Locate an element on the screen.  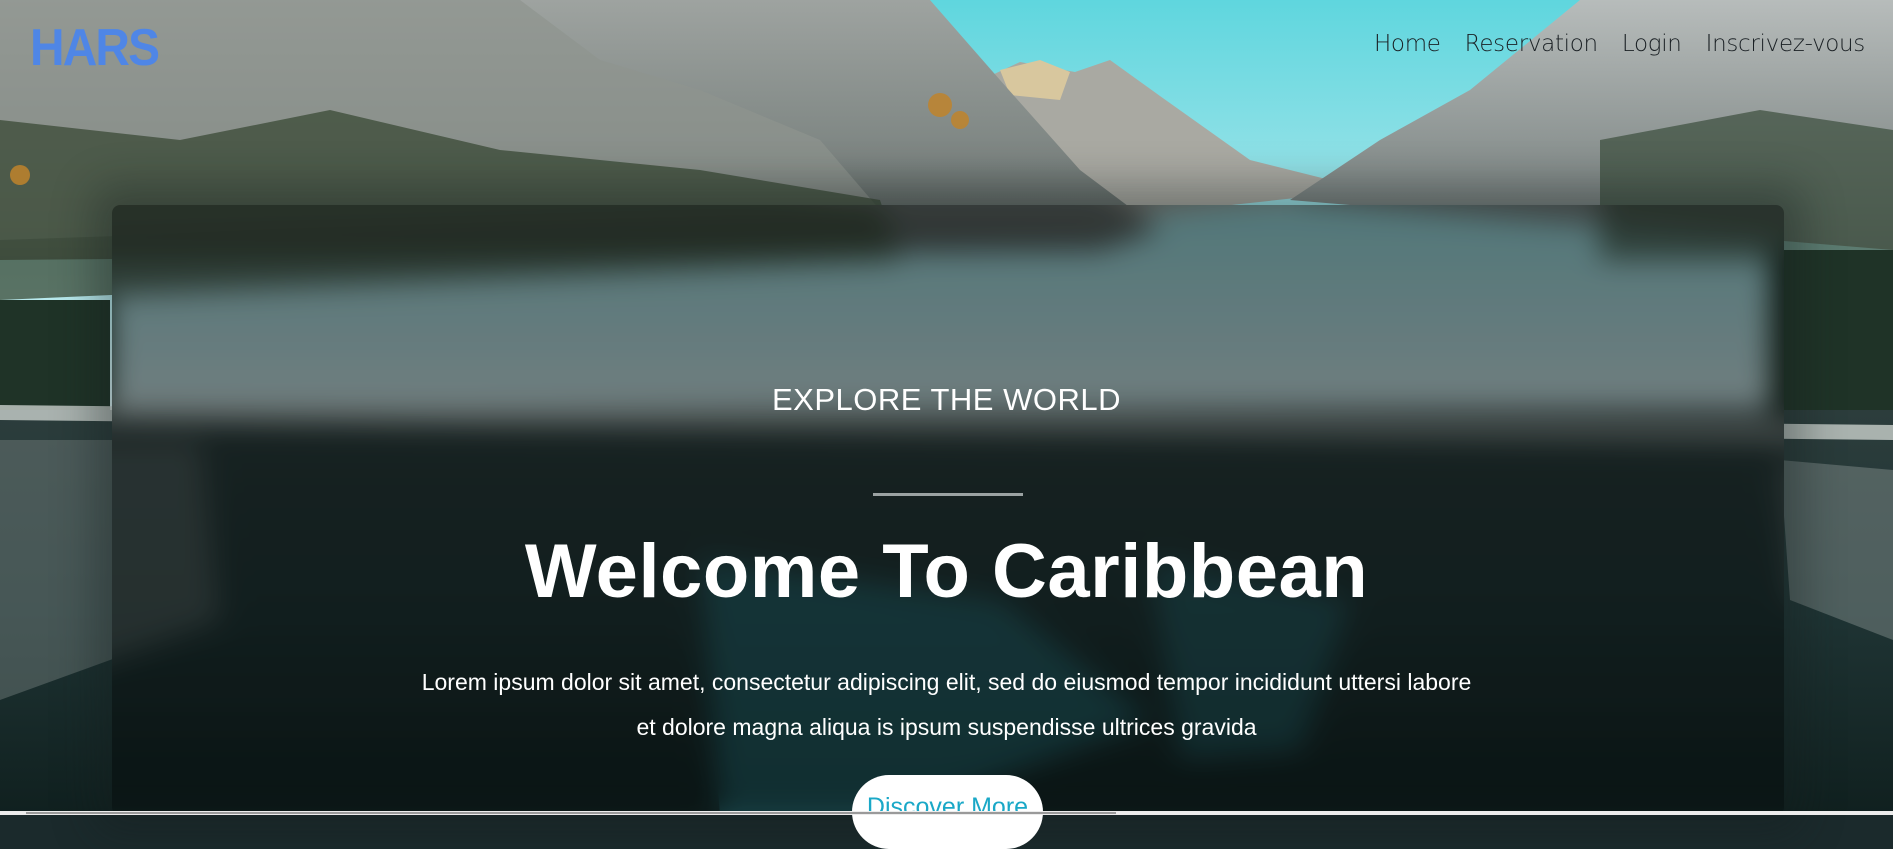
nav-signup: Inscrivez-vous is located at coordinates (1786, 44).